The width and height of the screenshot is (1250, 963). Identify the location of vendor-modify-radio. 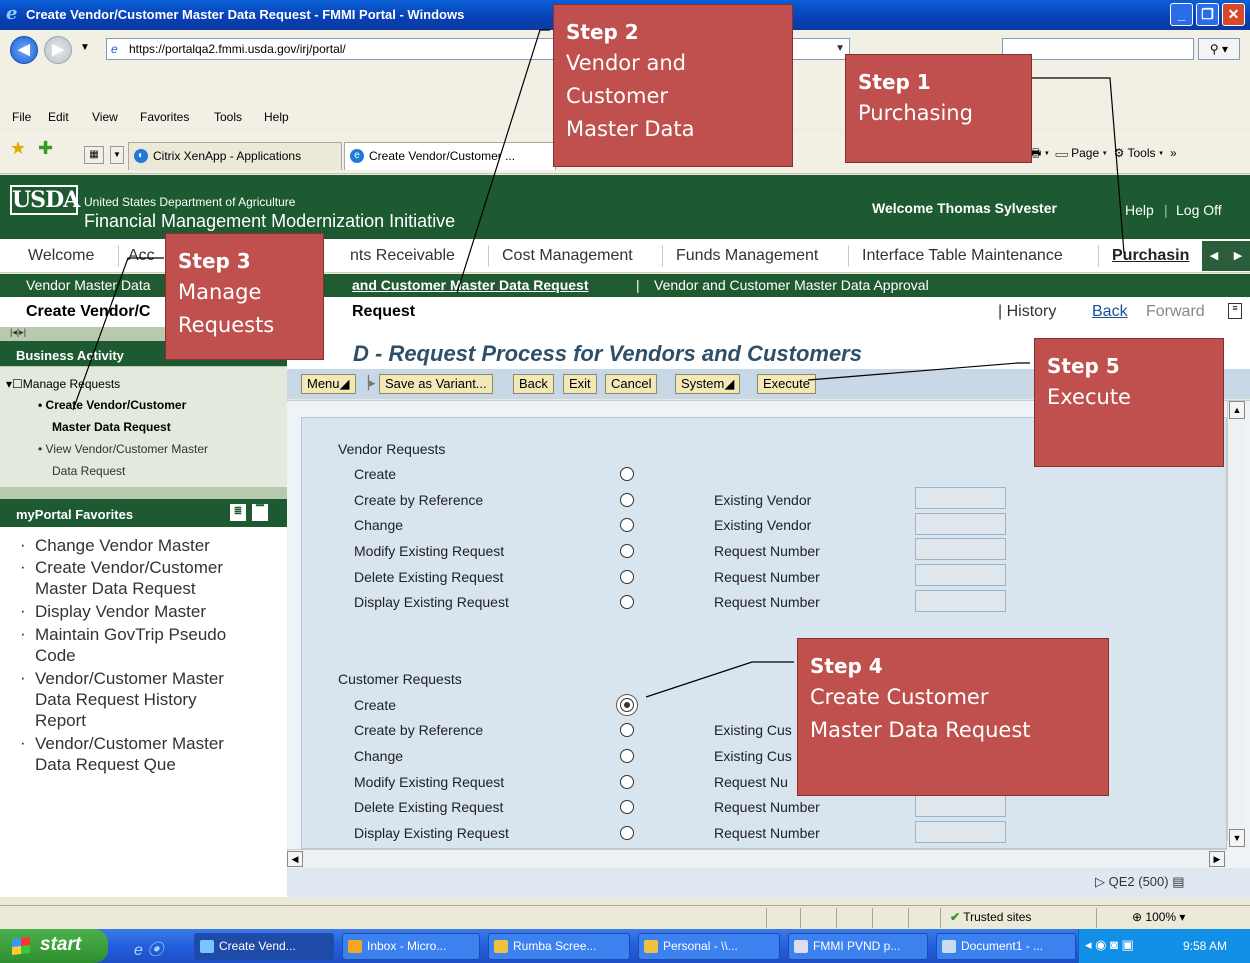
(627, 551).